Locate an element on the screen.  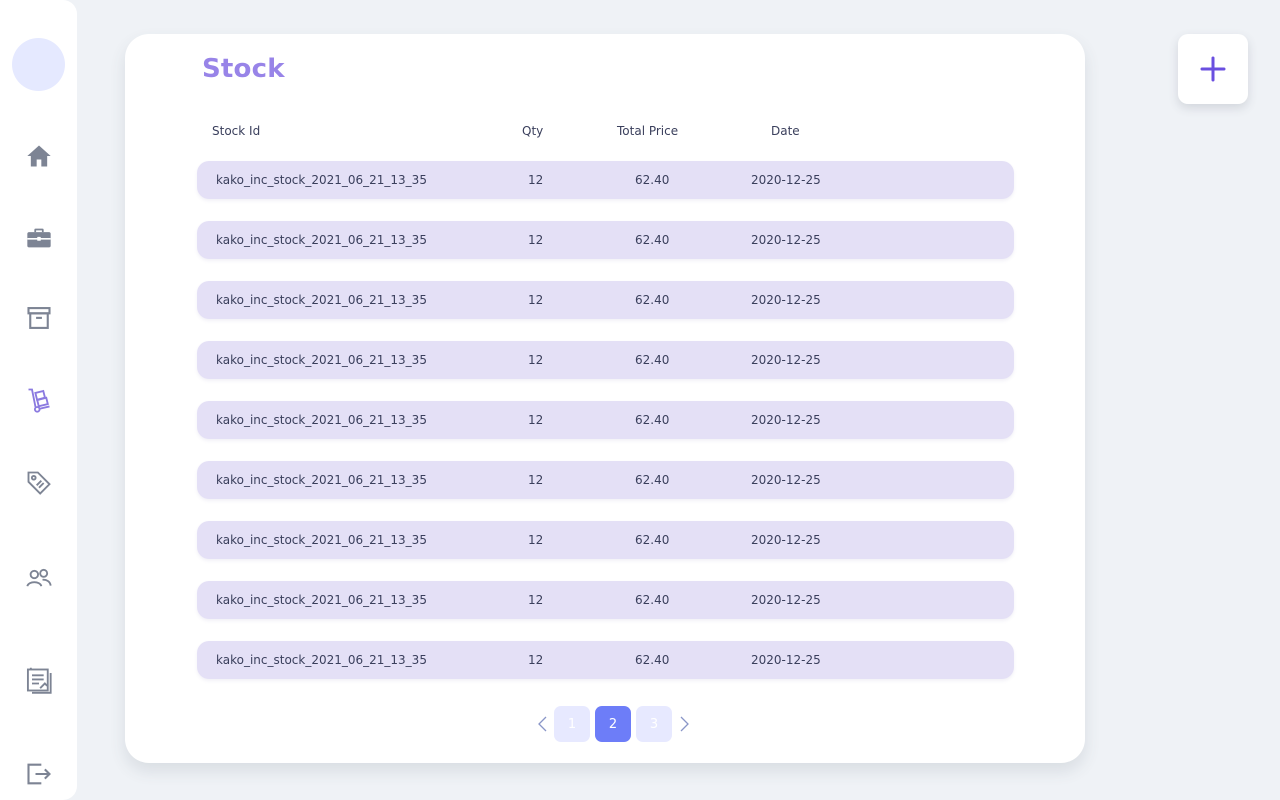
sidebar-item-tags is located at coordinates (39, 483).